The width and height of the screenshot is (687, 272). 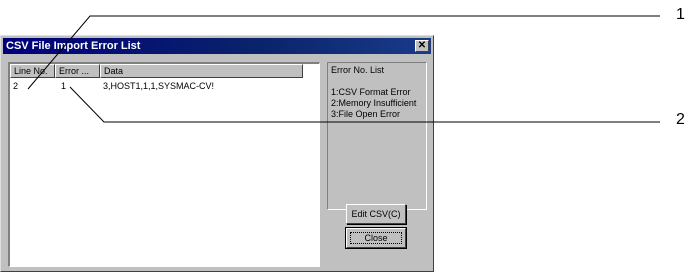 What do you see at coordinates (680, 14) in the screenshot?
I see `callout-number-1: 1` at bounding box center [680, 14].